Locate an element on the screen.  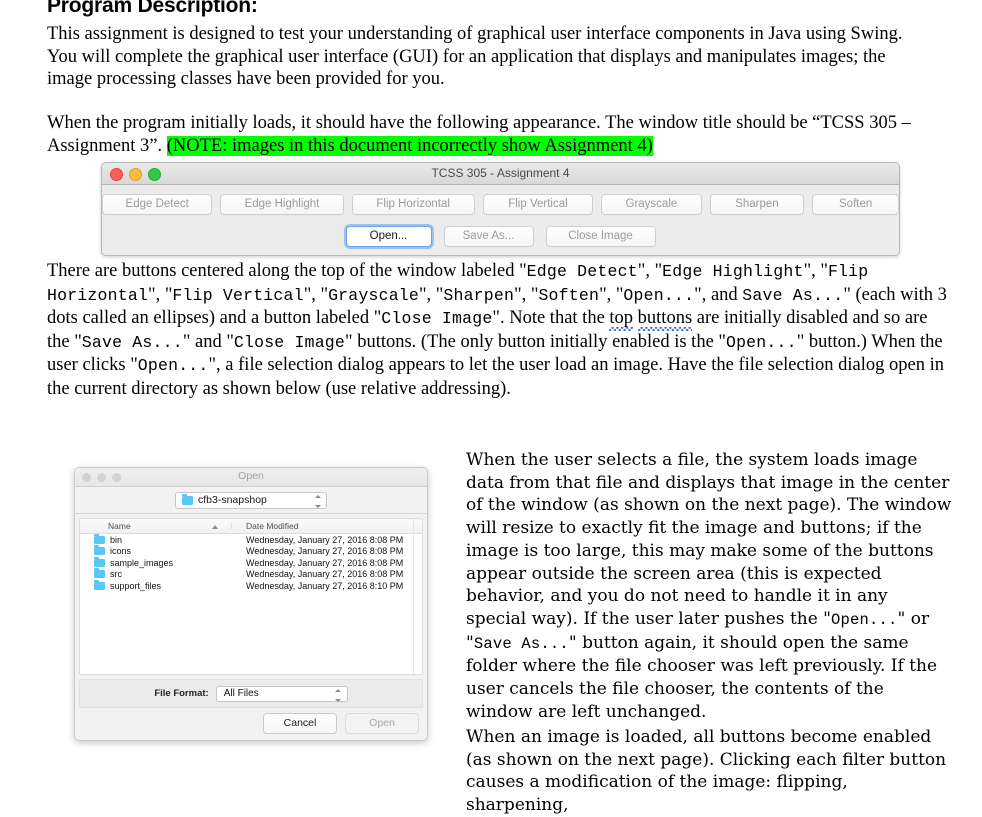
edge-highlight-button: Edge Highlight is located at coordinates (282, 204).